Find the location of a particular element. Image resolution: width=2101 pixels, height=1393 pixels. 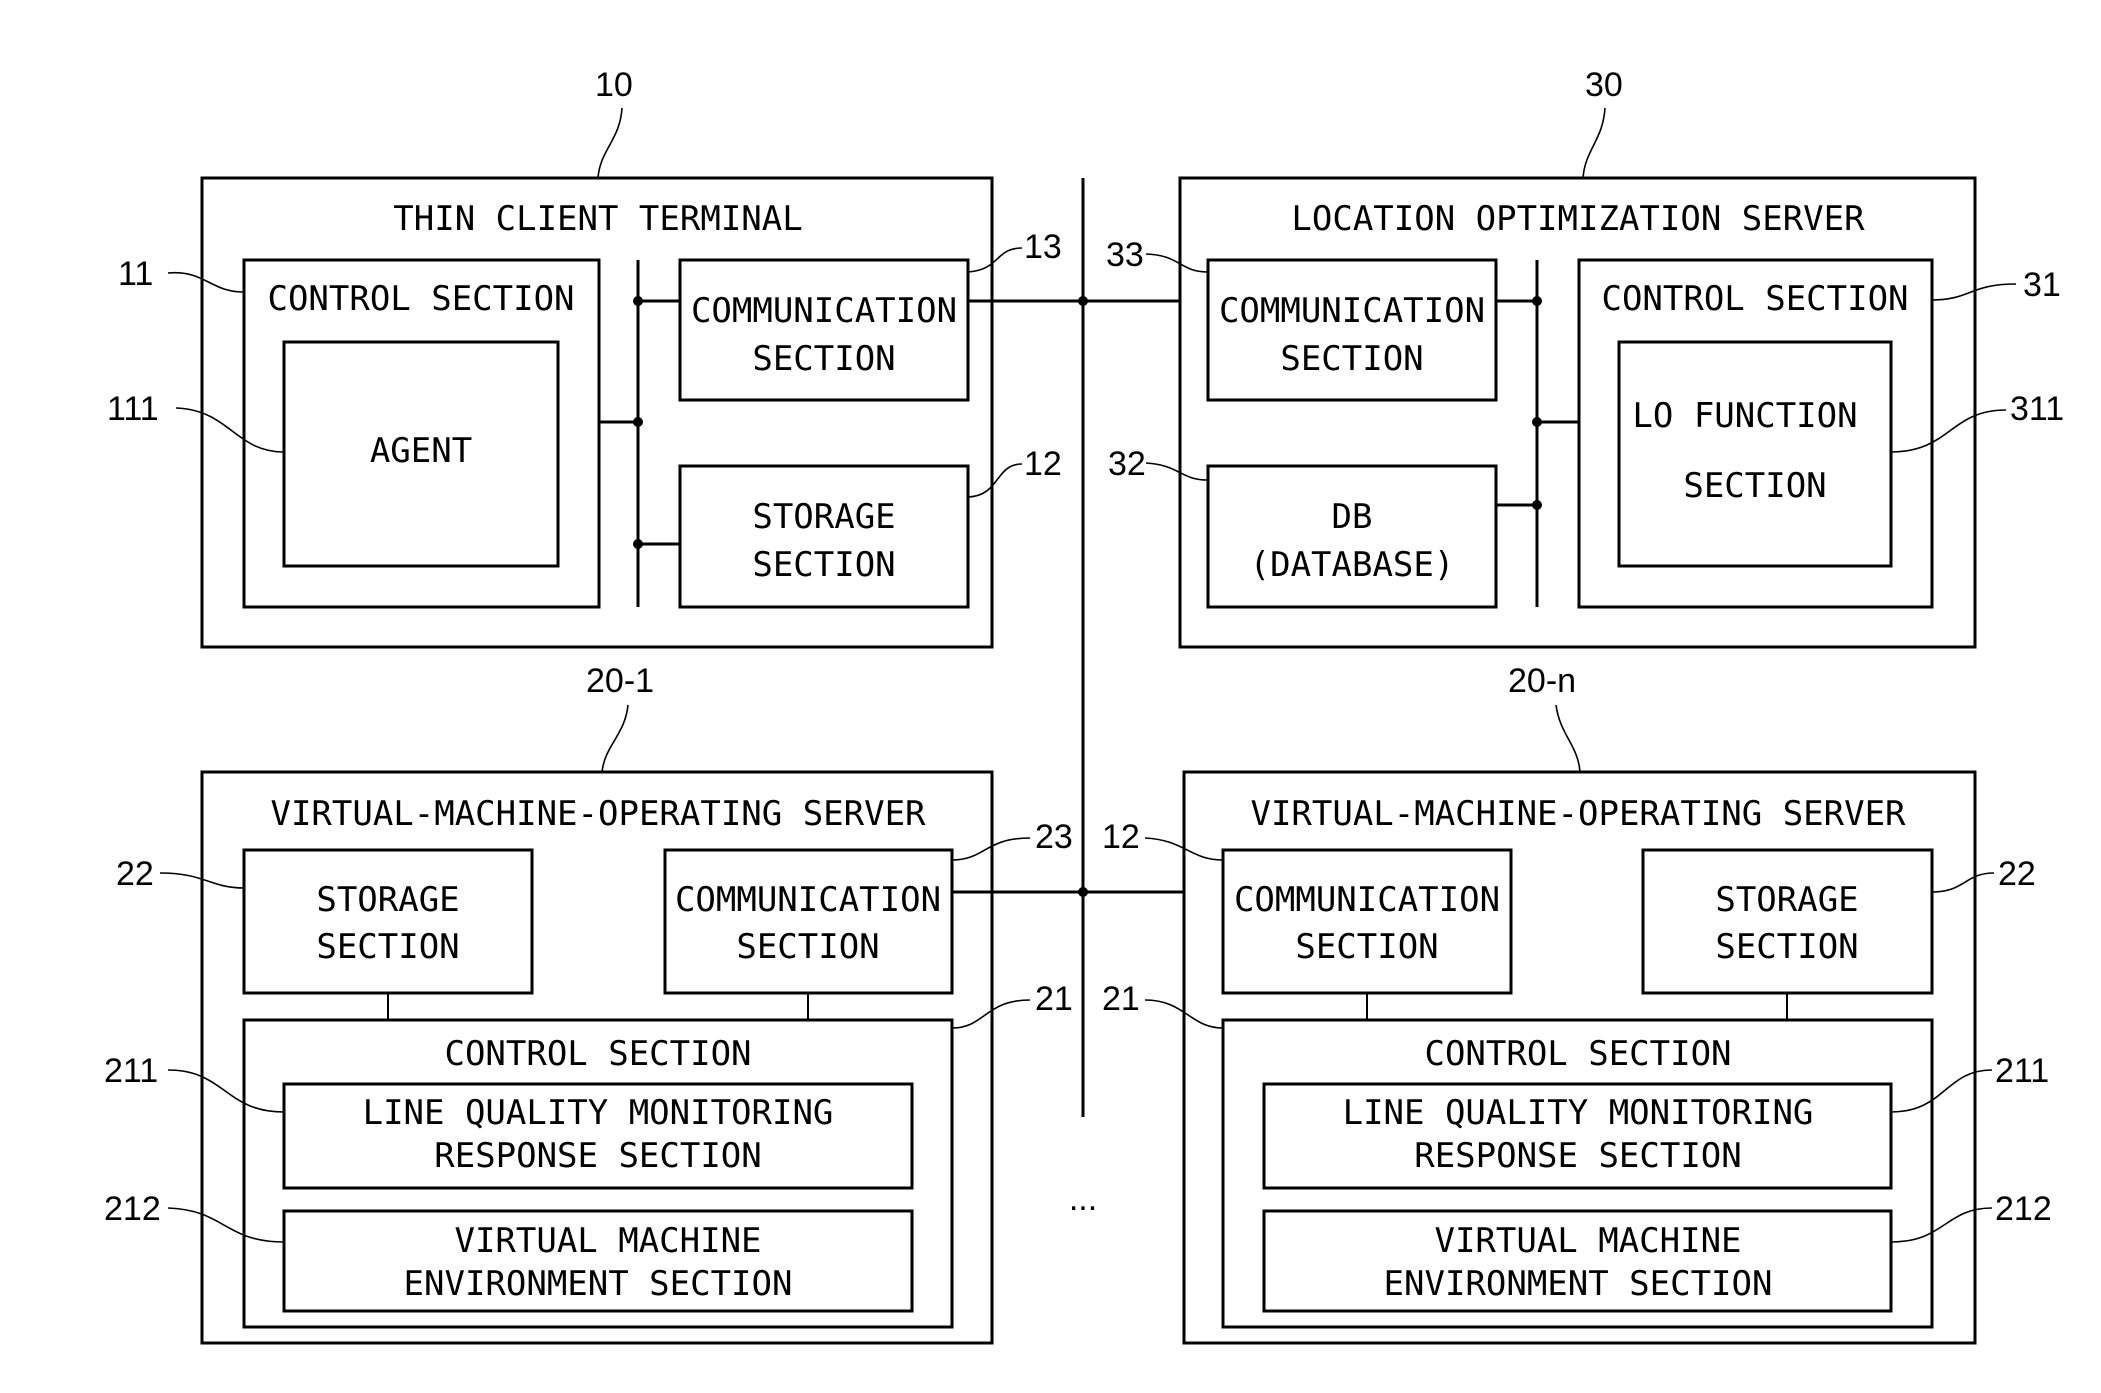

ref-10: 10 is located at coordinates (614, 85).